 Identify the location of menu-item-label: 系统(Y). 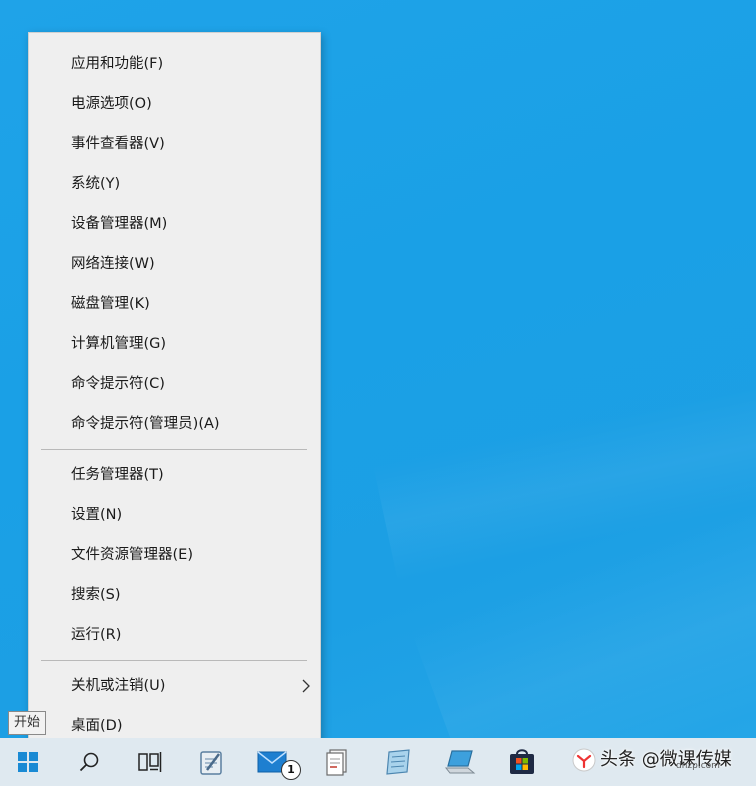
(96, 184).